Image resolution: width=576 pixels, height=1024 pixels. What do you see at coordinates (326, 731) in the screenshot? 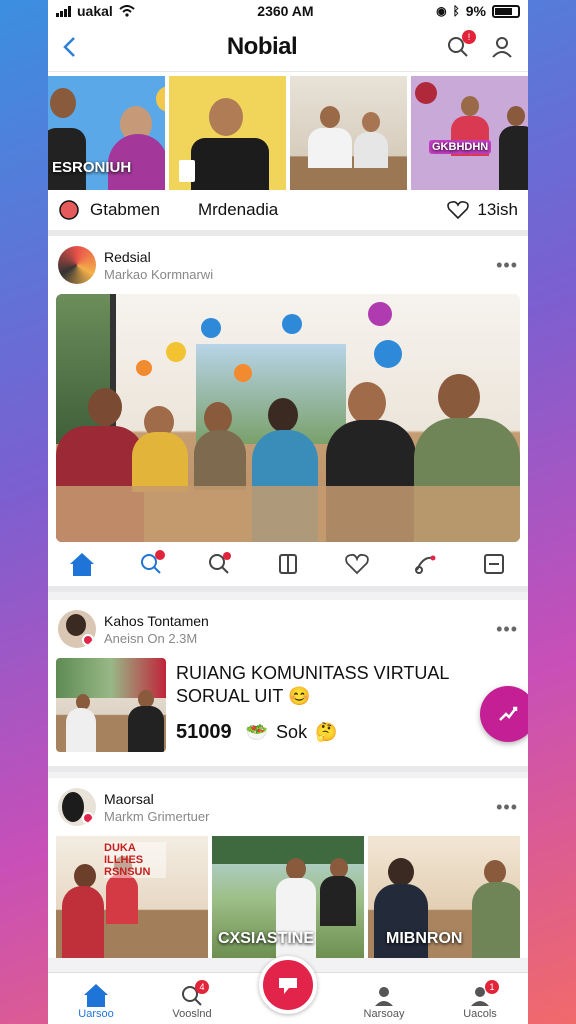
I see `emoji-icon: 🤔` at bounding box center [326, 731].